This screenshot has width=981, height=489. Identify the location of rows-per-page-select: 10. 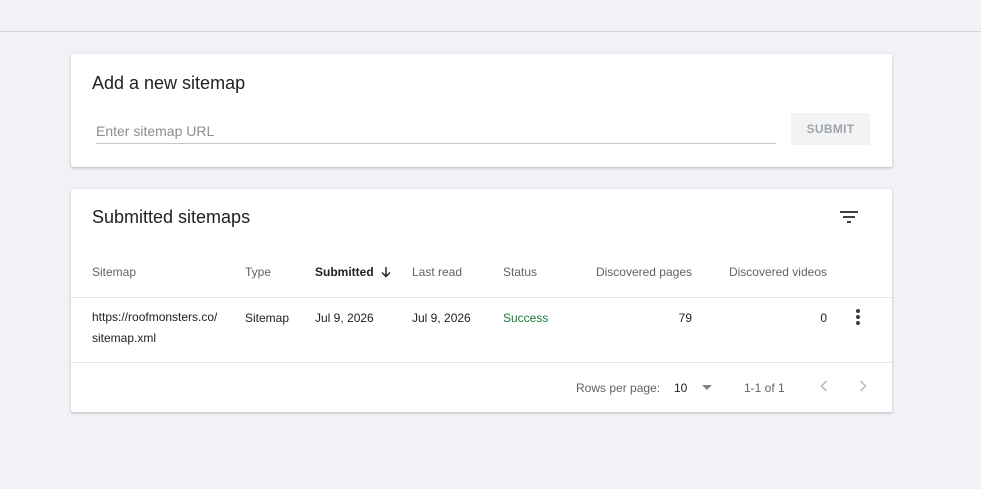
(694, 387).